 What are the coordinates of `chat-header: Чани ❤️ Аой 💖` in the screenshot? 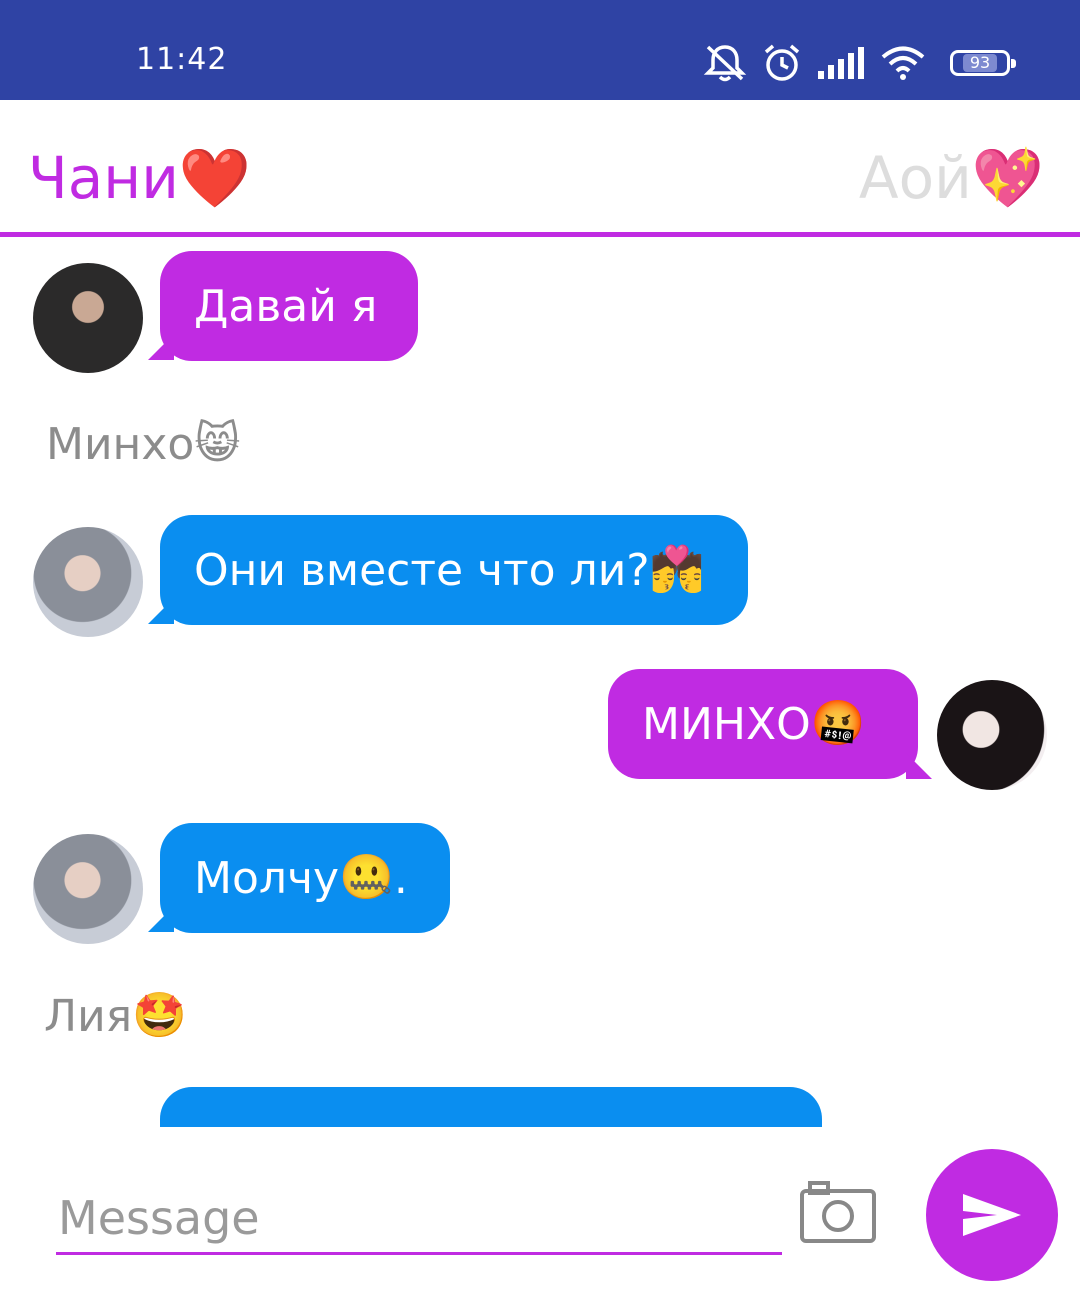 It's located at (540, 168).